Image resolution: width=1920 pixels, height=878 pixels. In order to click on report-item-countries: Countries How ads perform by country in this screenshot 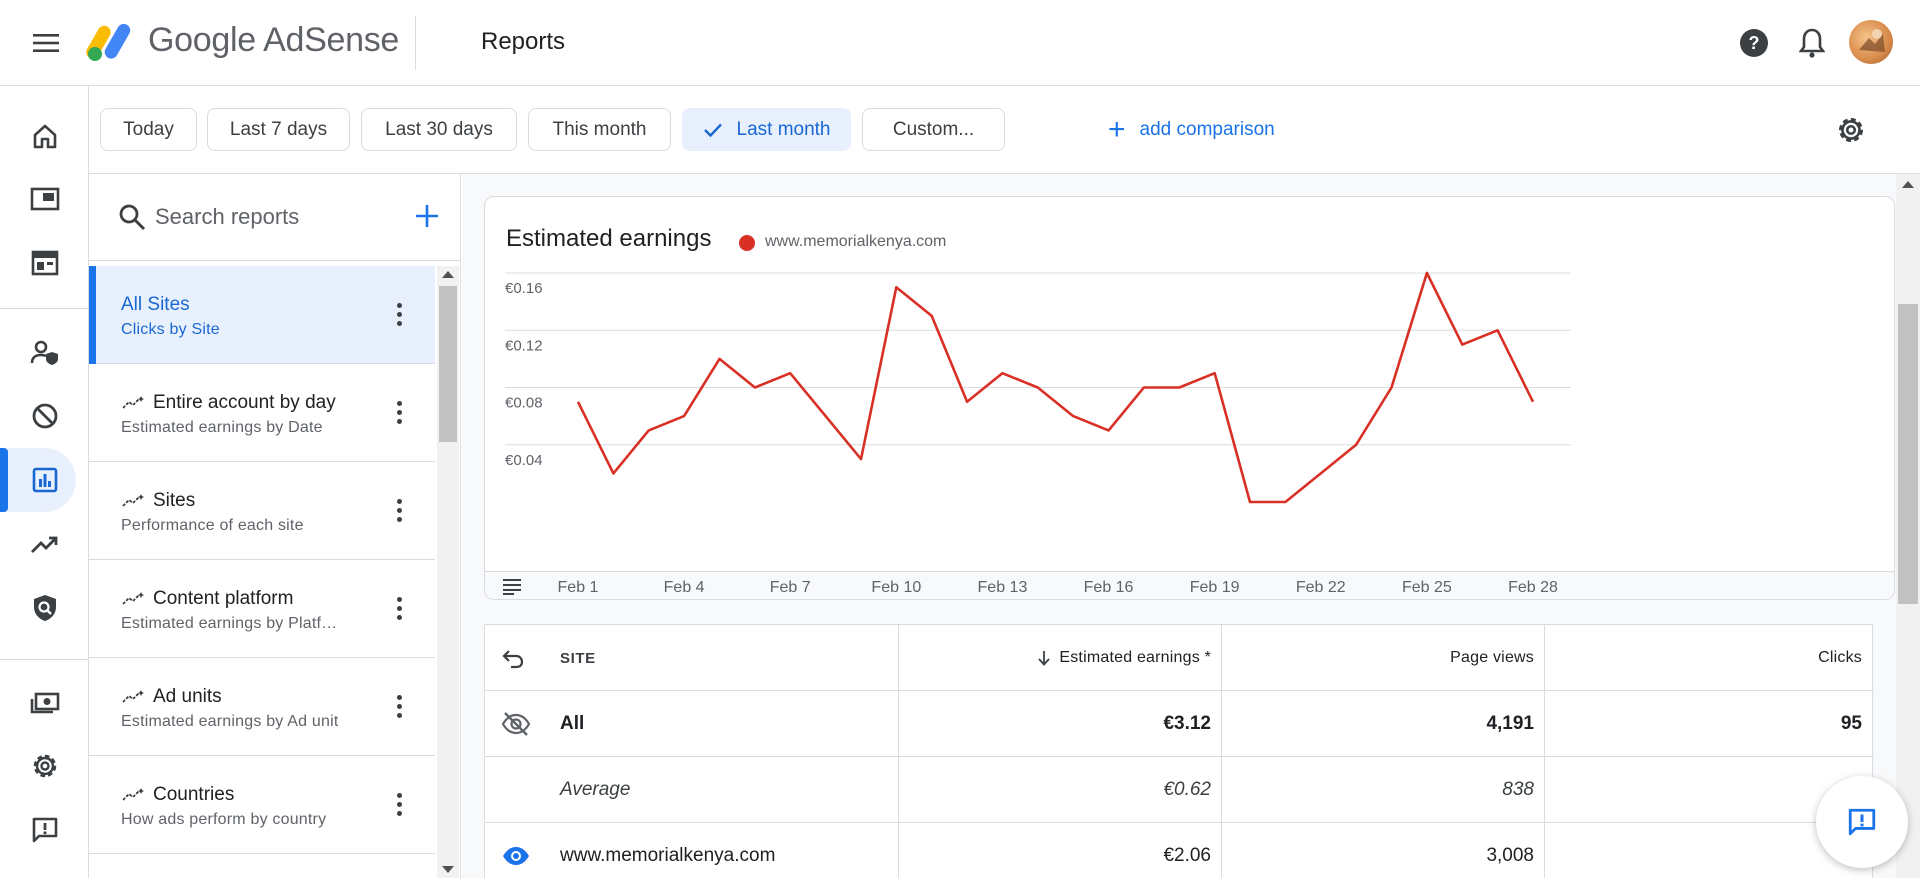, I will do `click(262, 805)`.